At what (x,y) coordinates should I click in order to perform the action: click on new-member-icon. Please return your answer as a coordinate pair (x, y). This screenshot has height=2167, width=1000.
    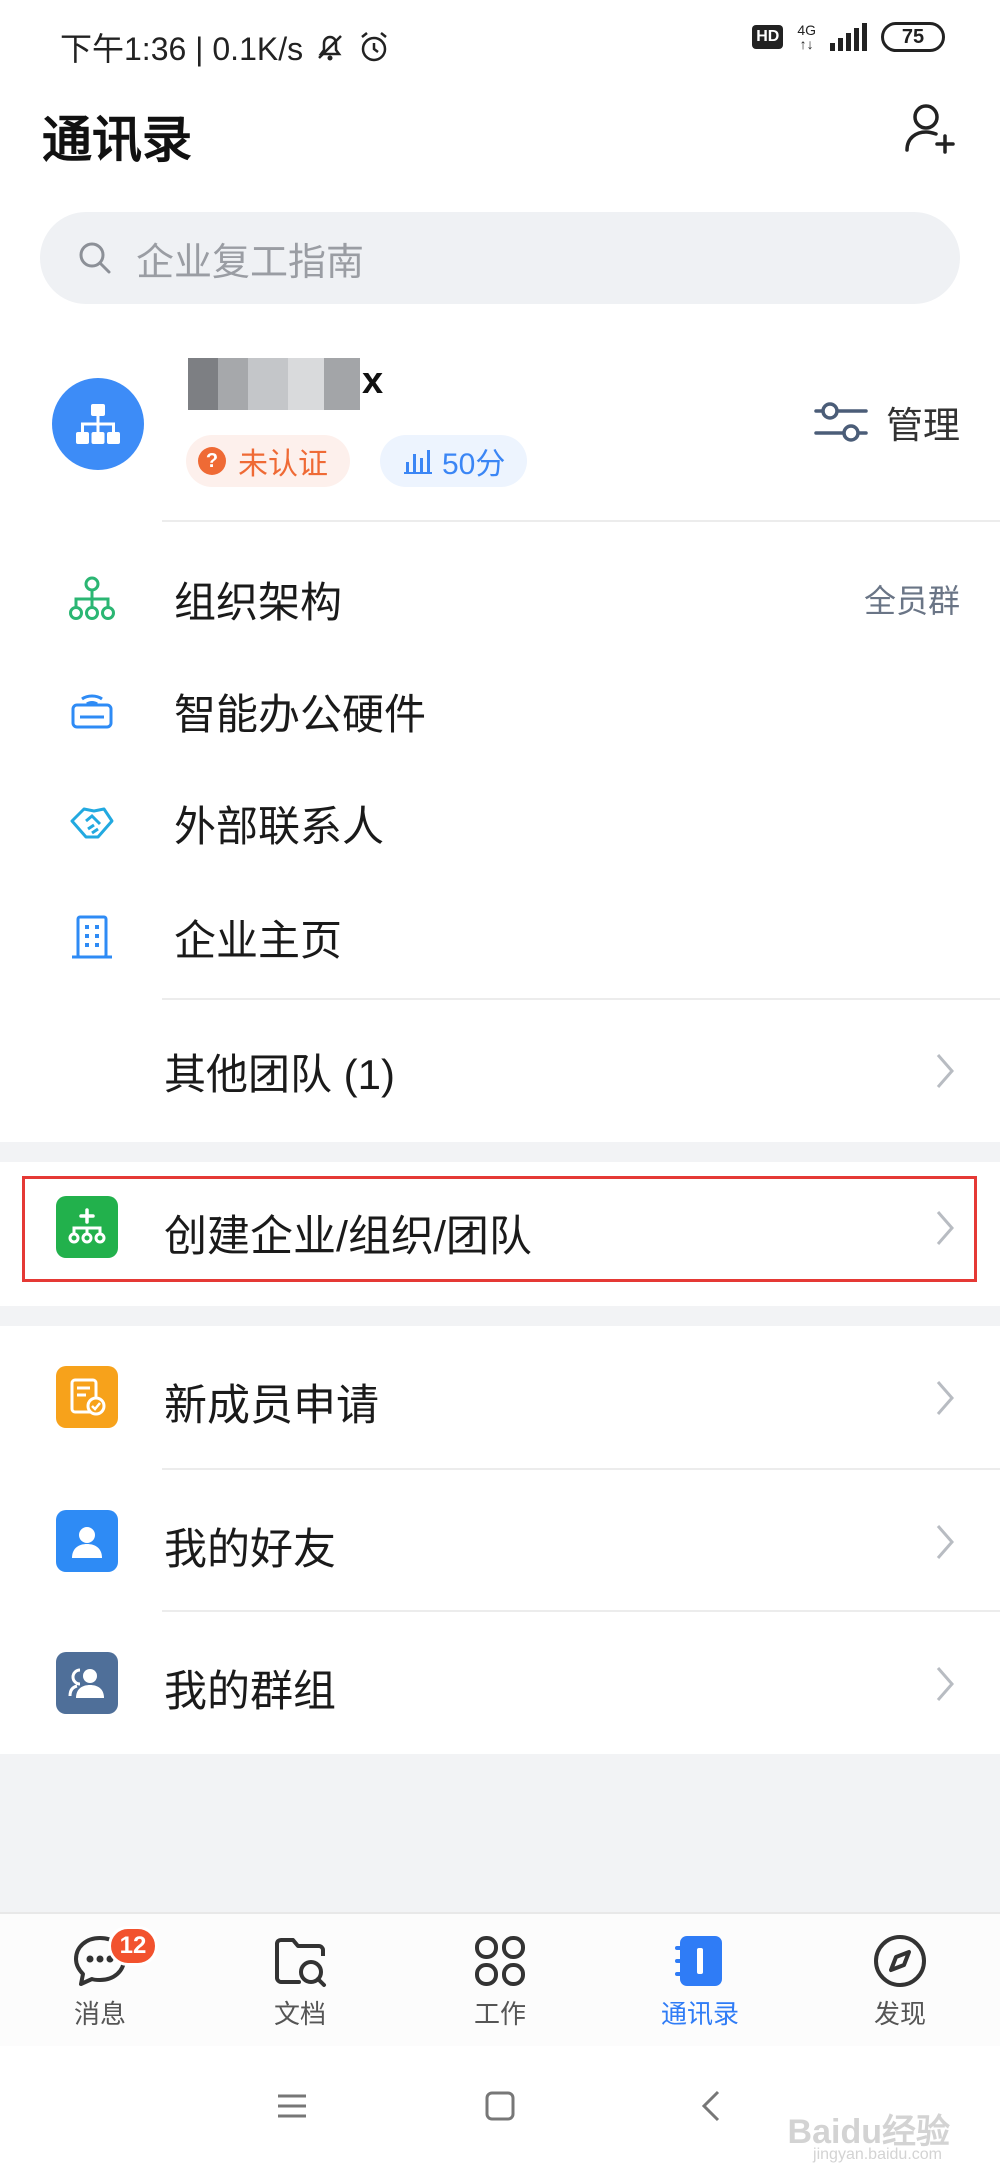
    Looking at the image, I should click on (87, 1397).